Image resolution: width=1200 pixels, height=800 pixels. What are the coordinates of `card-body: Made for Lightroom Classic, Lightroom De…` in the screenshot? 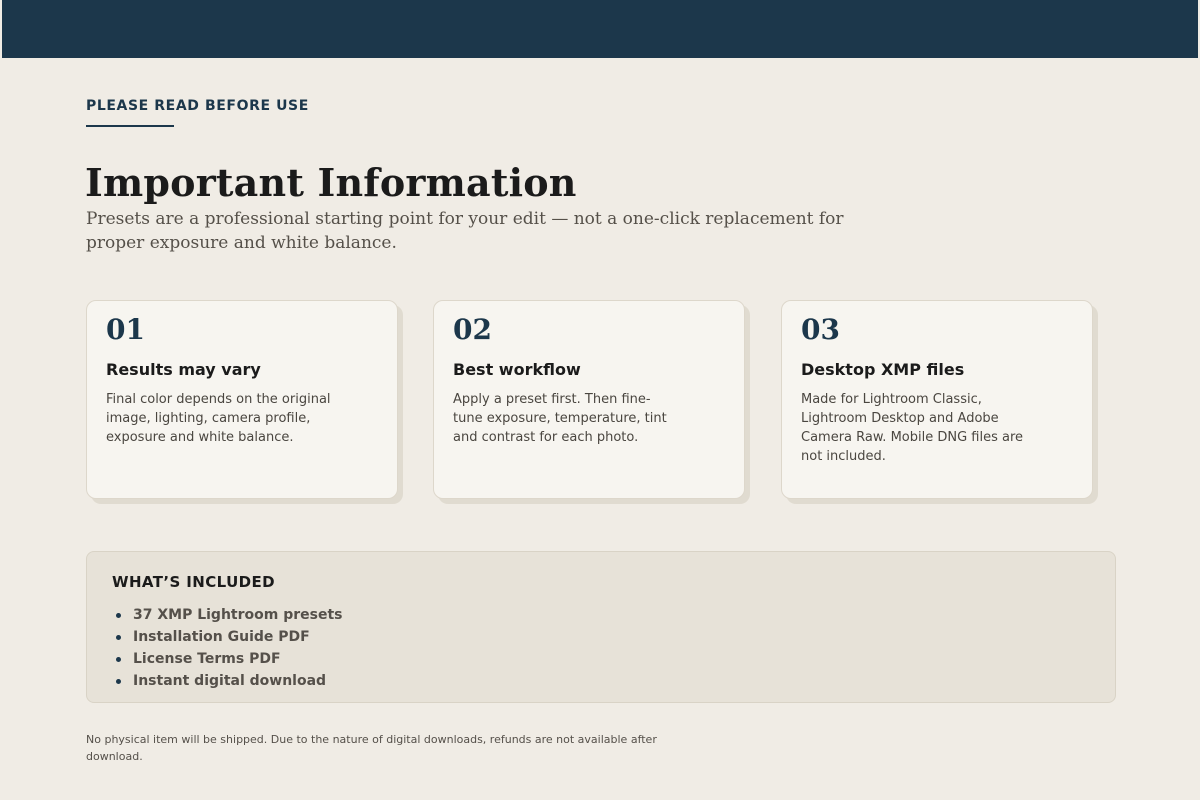 It's located at (912, 428).